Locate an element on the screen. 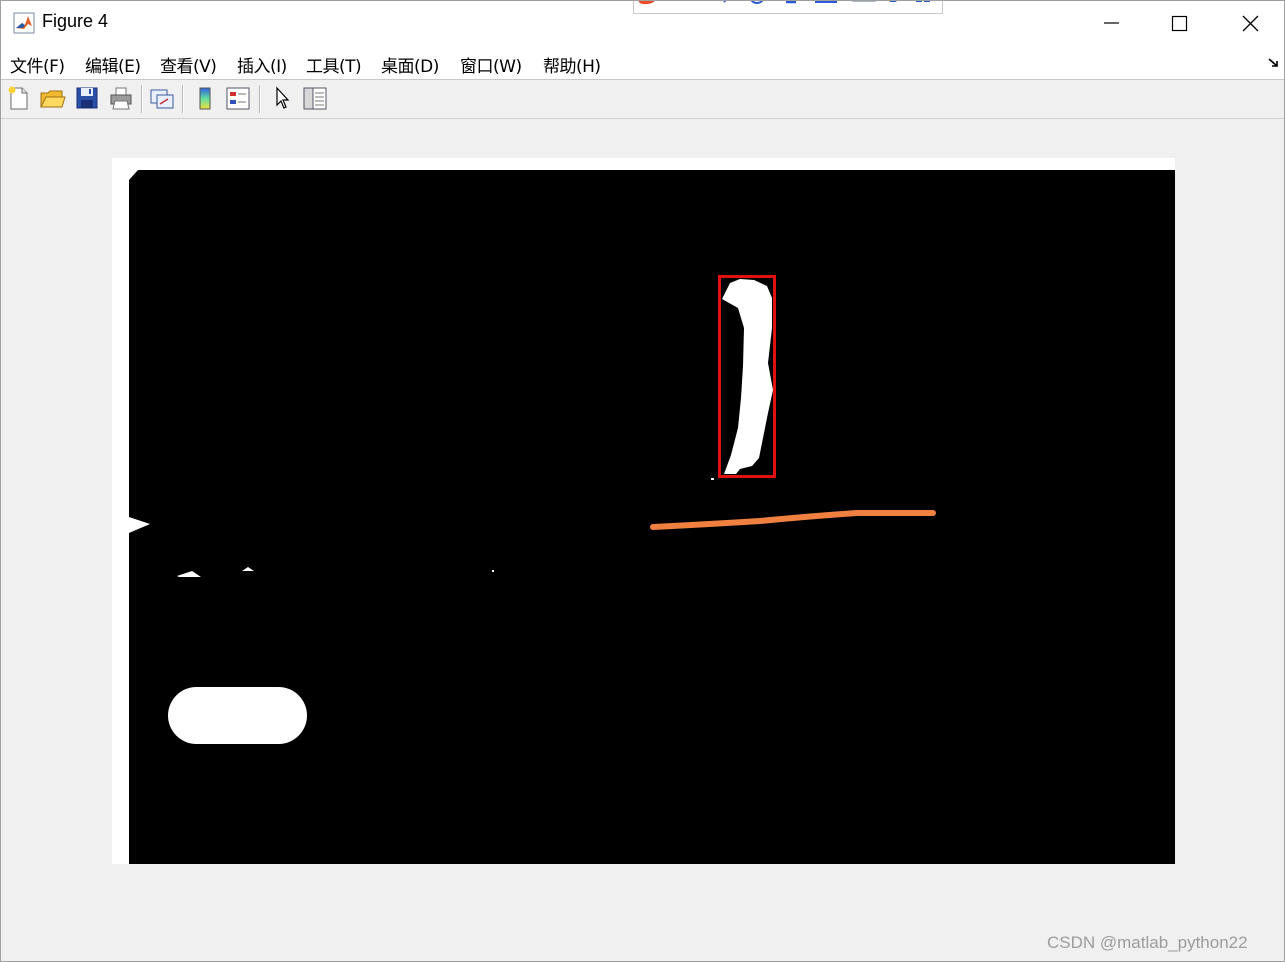  title-bar: Figure 4 is located at coordinates (642, 23).